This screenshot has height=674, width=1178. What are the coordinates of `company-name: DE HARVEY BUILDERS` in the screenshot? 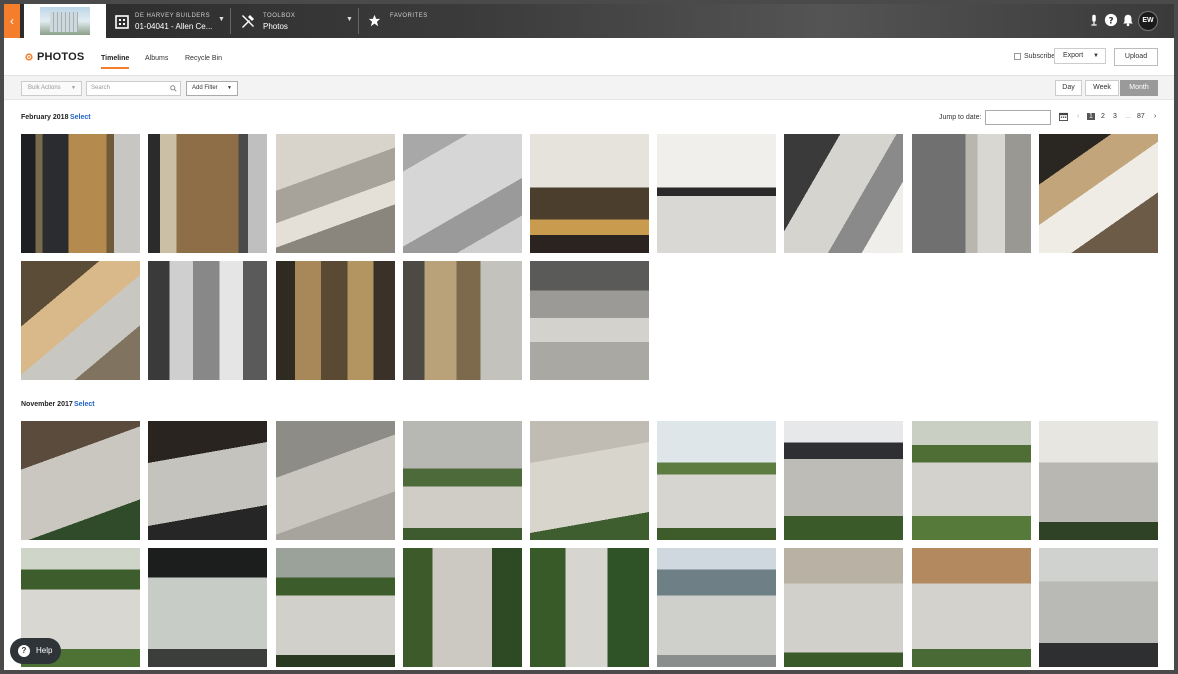 It's located at (173, 16).